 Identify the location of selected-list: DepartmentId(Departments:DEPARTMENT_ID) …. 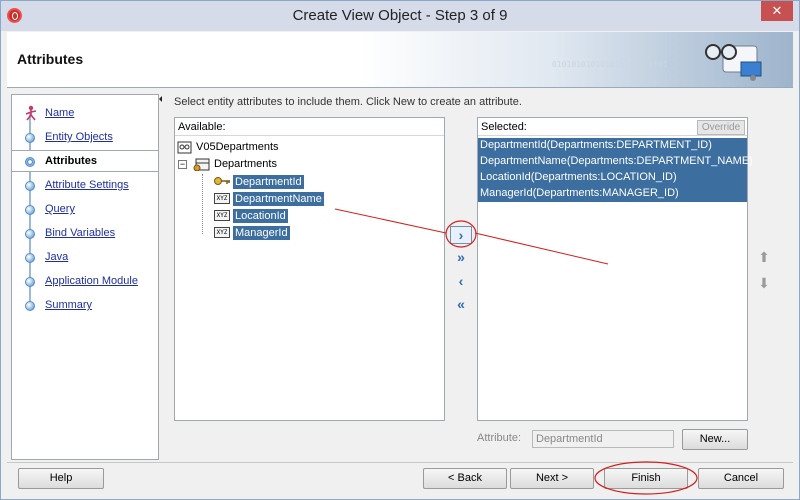
(615, 170).